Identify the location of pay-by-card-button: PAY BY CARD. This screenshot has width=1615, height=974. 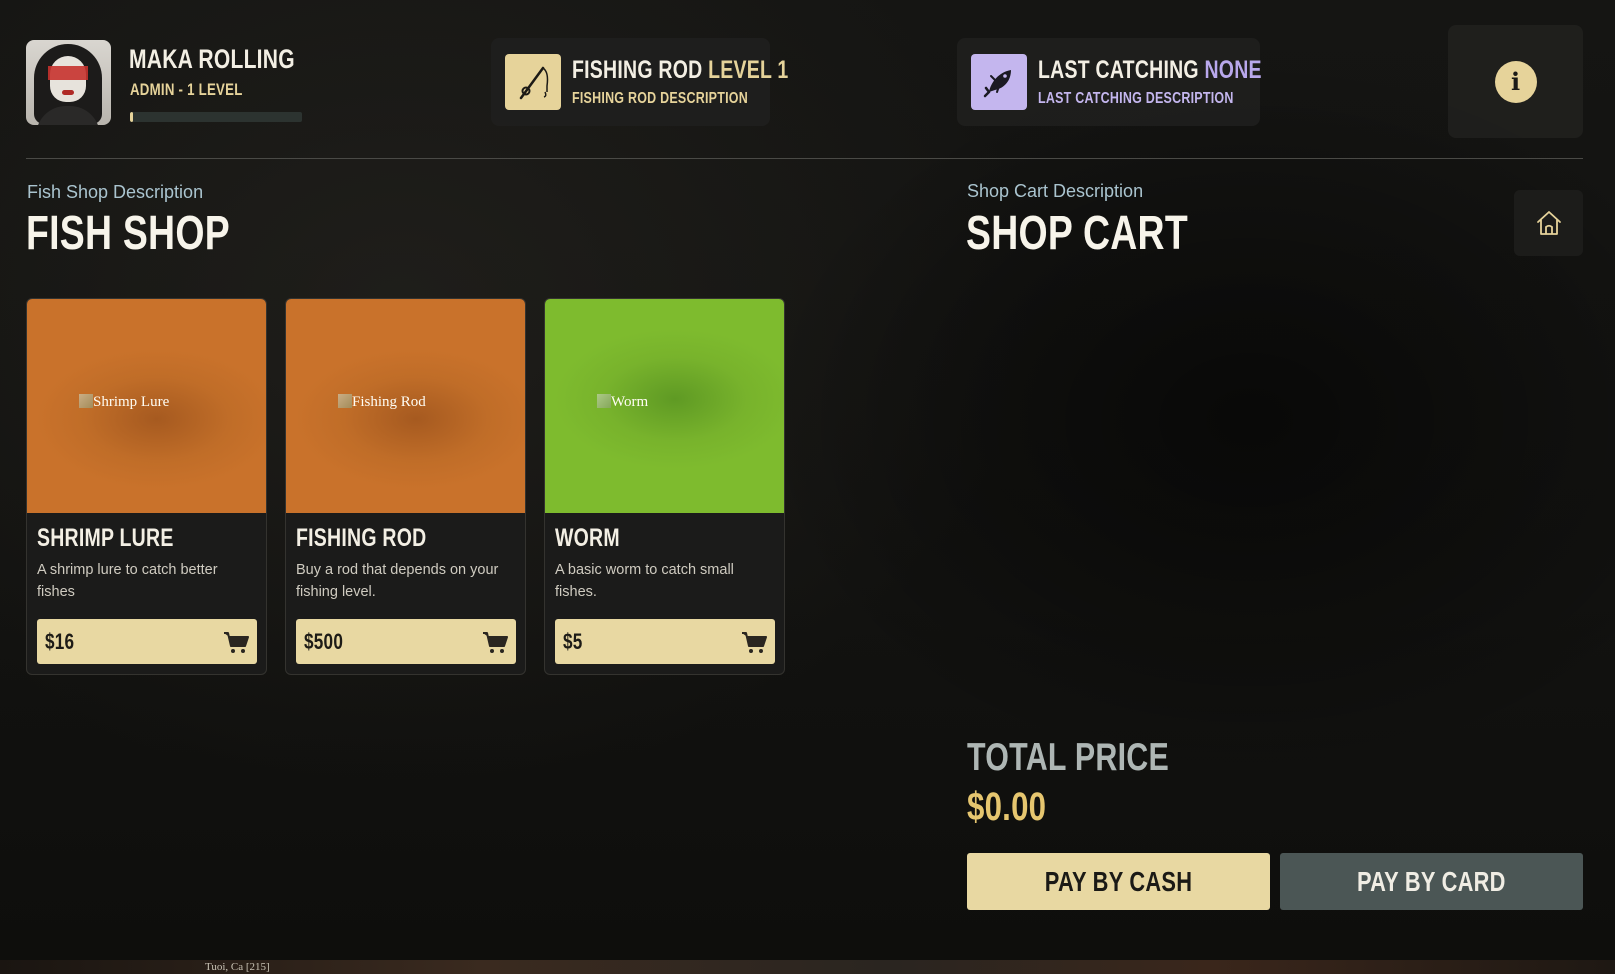
(1431, 881).